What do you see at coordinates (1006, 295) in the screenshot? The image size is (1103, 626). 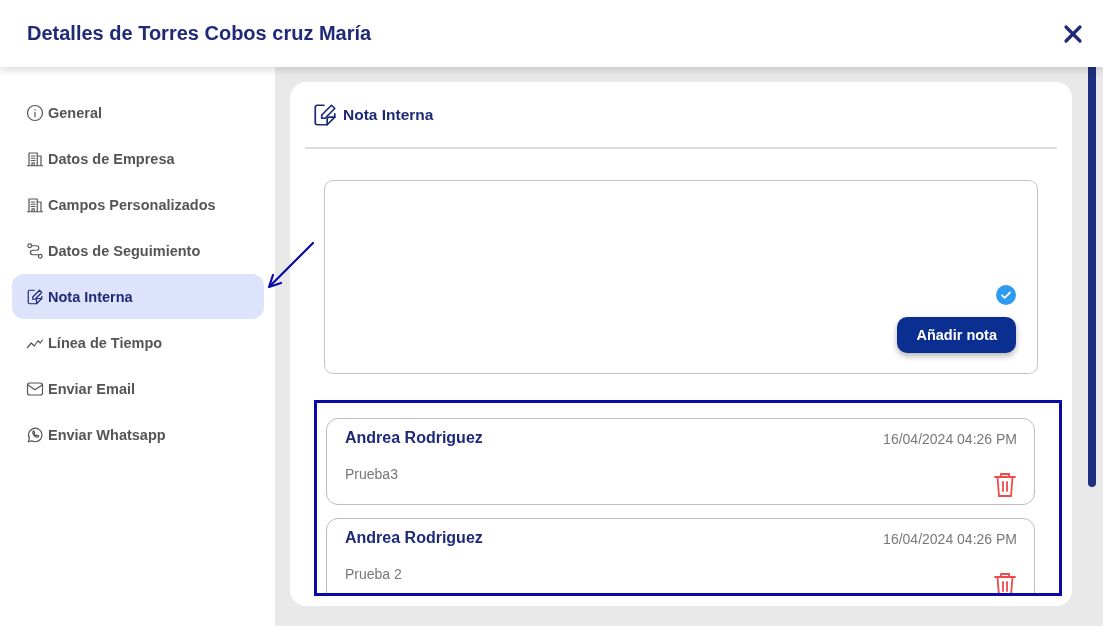 I see `check-icon` at bounding box center [1006, 295].